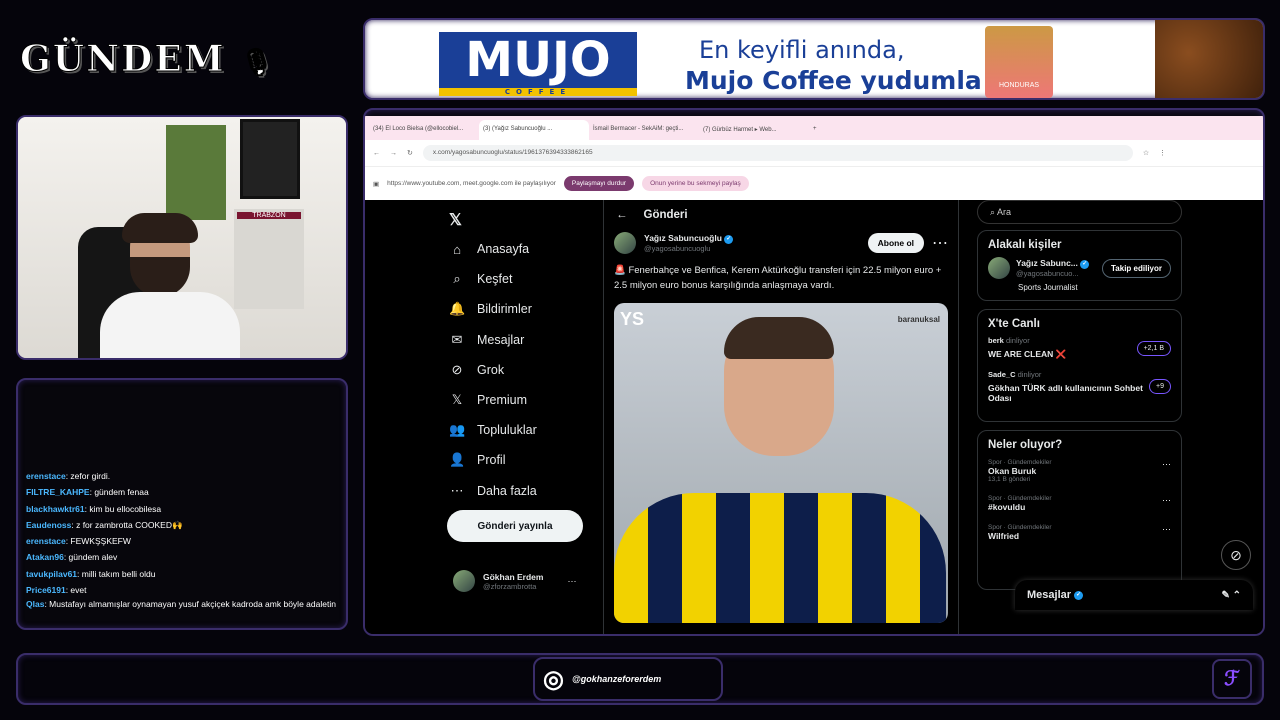 This screenshot has width=1280, height=720. What do you see at coordinates (895, 243) in the screenshot?
I see `subscribe-button: Abone ol` at bounding box center [895, 243].